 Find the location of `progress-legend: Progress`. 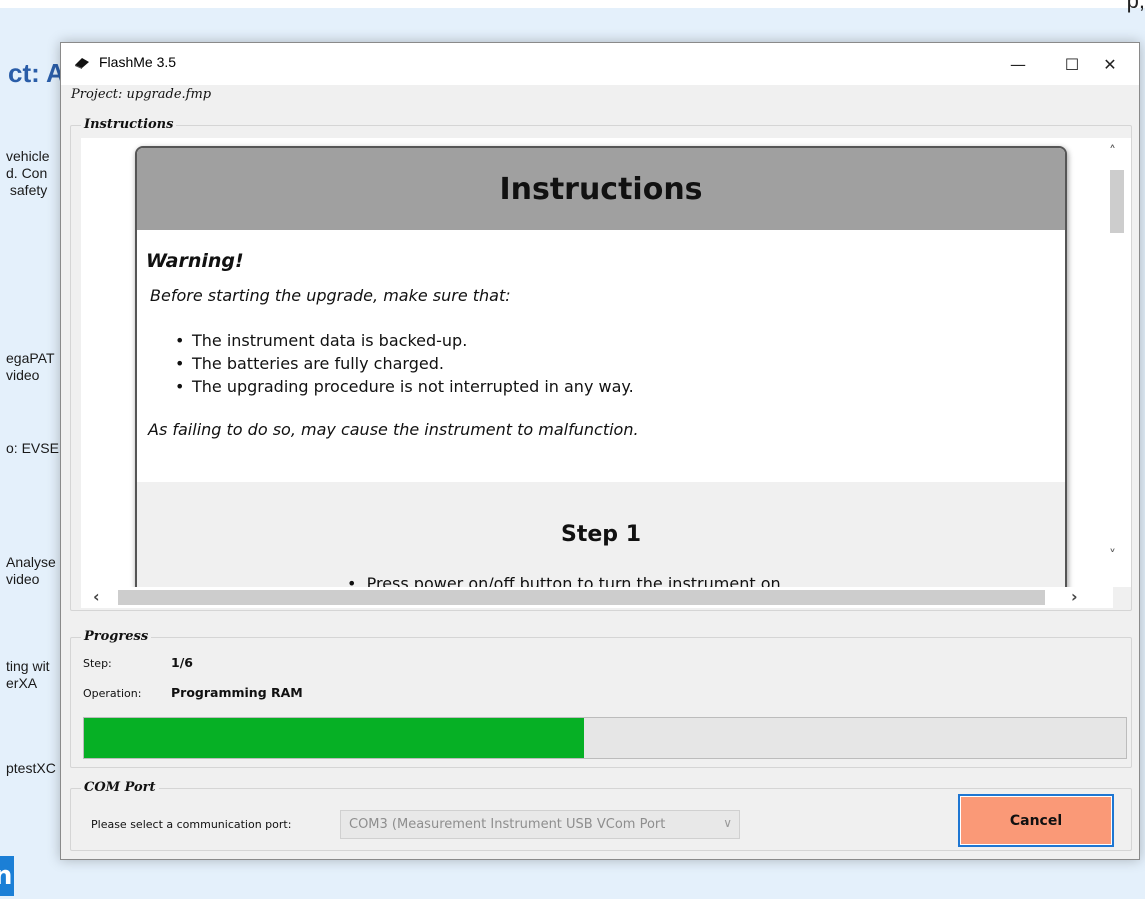

progress-legend: Progress is located at coordinates (116, 636).